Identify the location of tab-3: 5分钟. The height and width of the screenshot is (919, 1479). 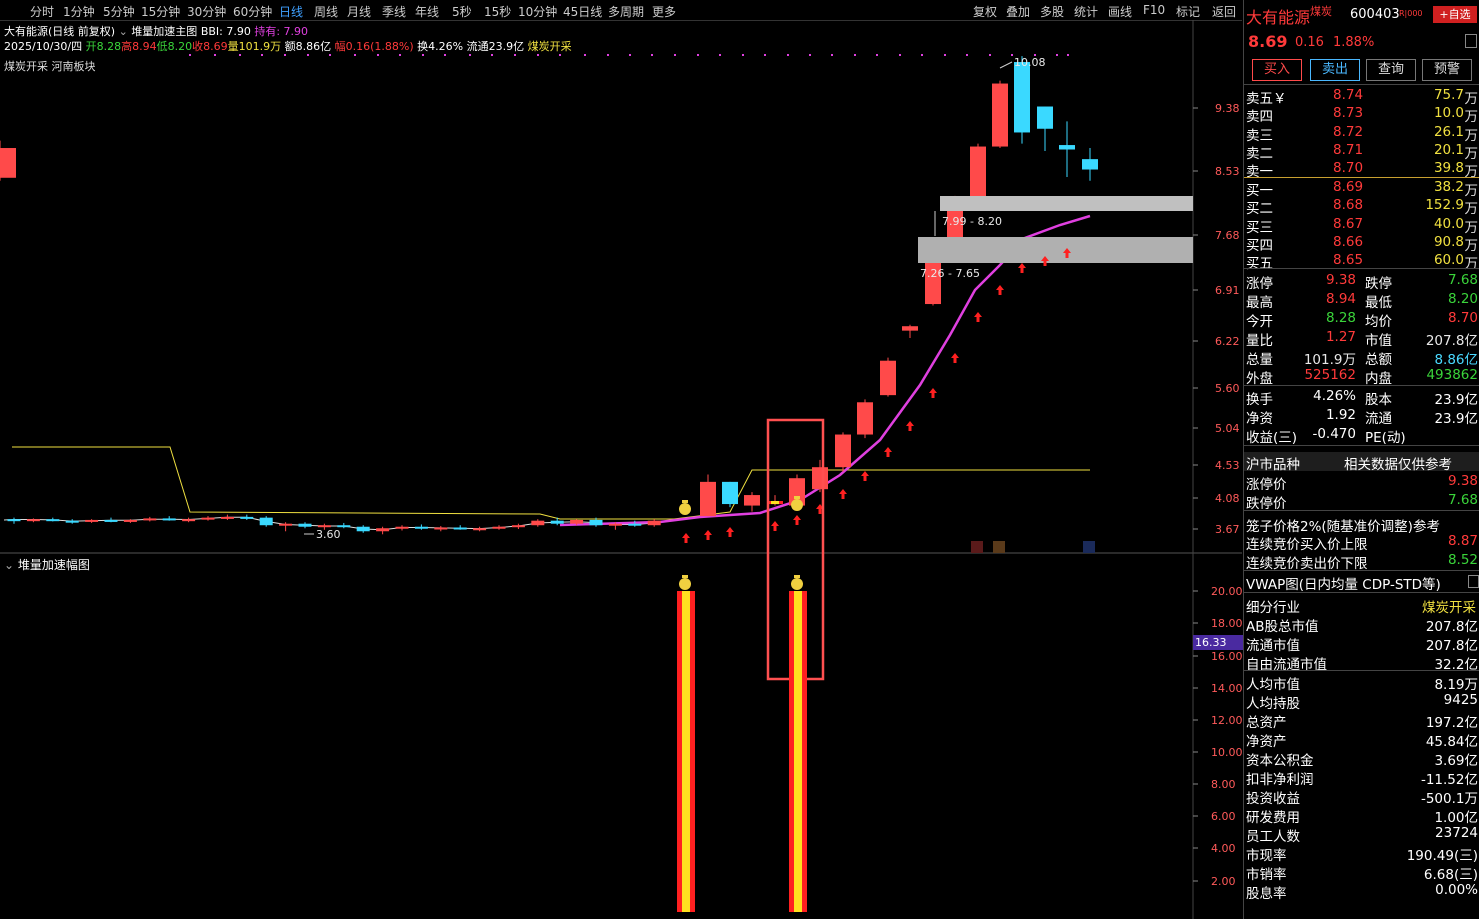
(119, 11).